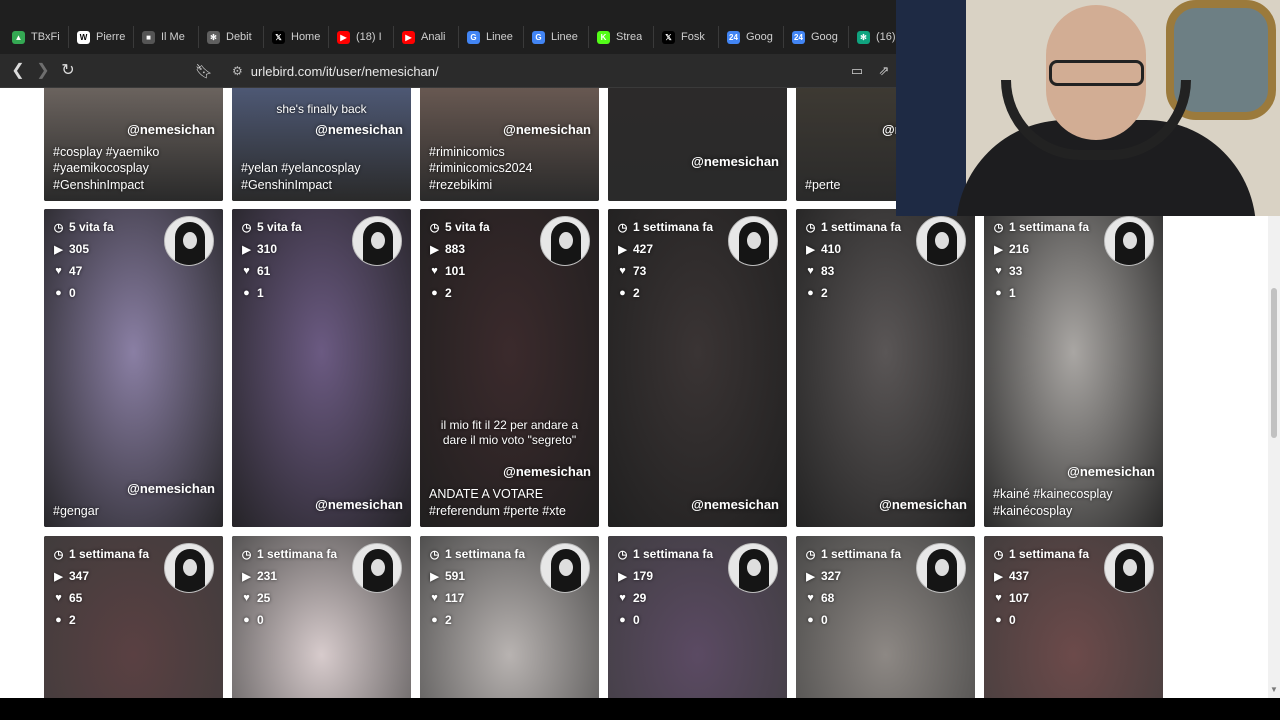  I want to click on video-card: ◷ 1 settimana fa ▶ 427 ♥ 73 ● 2 @nemesichan, so click(697, 368).